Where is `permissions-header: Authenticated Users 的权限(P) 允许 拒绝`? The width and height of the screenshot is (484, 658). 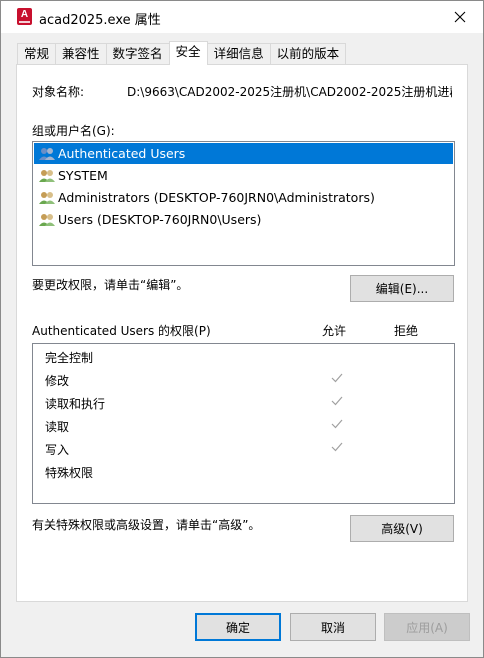 permissions-header: Authenticated Users 的权限(P) 允许 拒绝 is located at coordinates (243, 330).